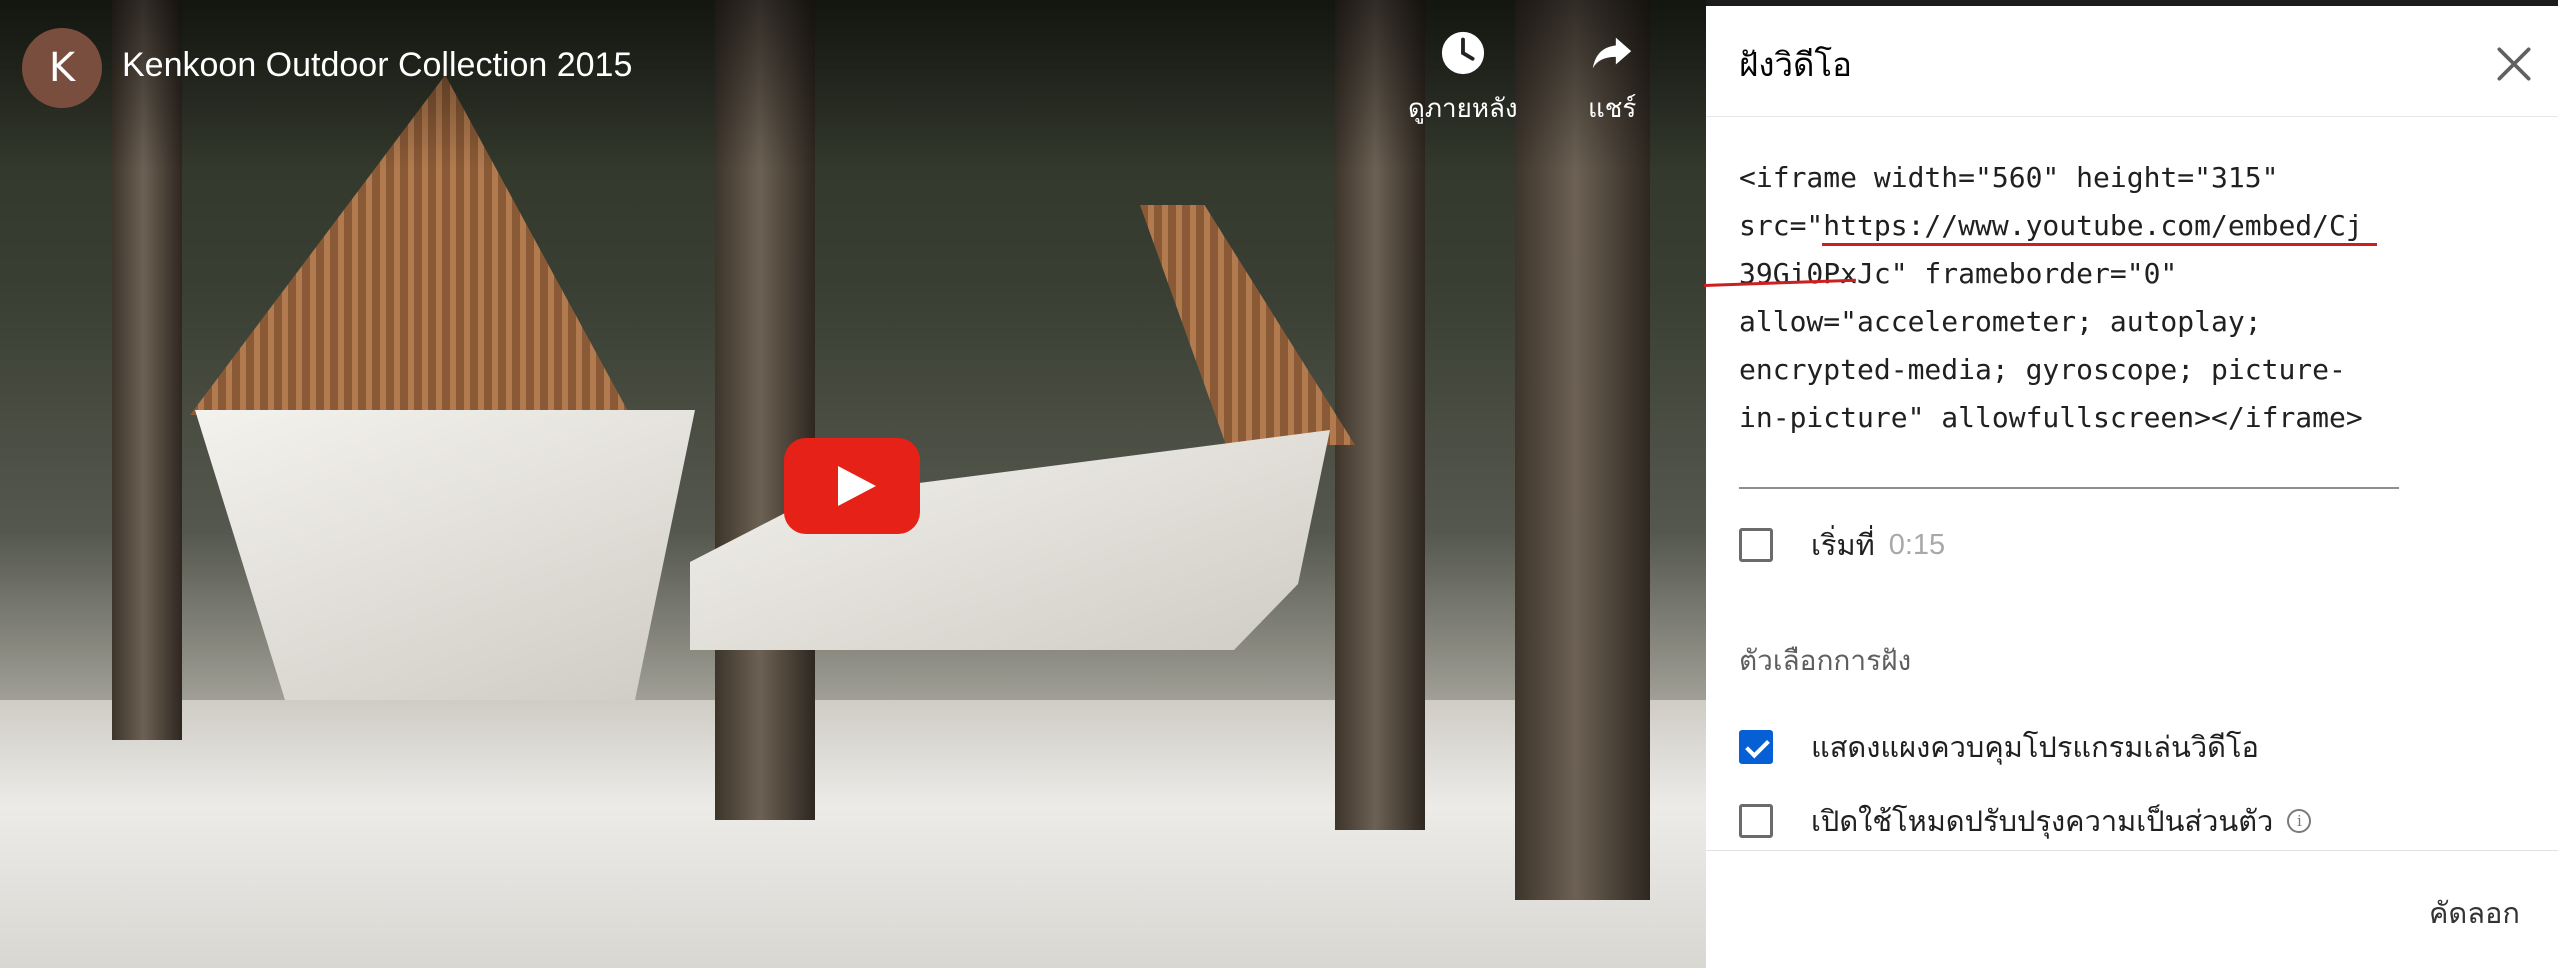 Image resolution: width=2558 pixels, height=968 pixels. What do you see at coordinates (2132, 850) in the screenshot?
I see `footer-divider` at bounding box center [2132, 850].